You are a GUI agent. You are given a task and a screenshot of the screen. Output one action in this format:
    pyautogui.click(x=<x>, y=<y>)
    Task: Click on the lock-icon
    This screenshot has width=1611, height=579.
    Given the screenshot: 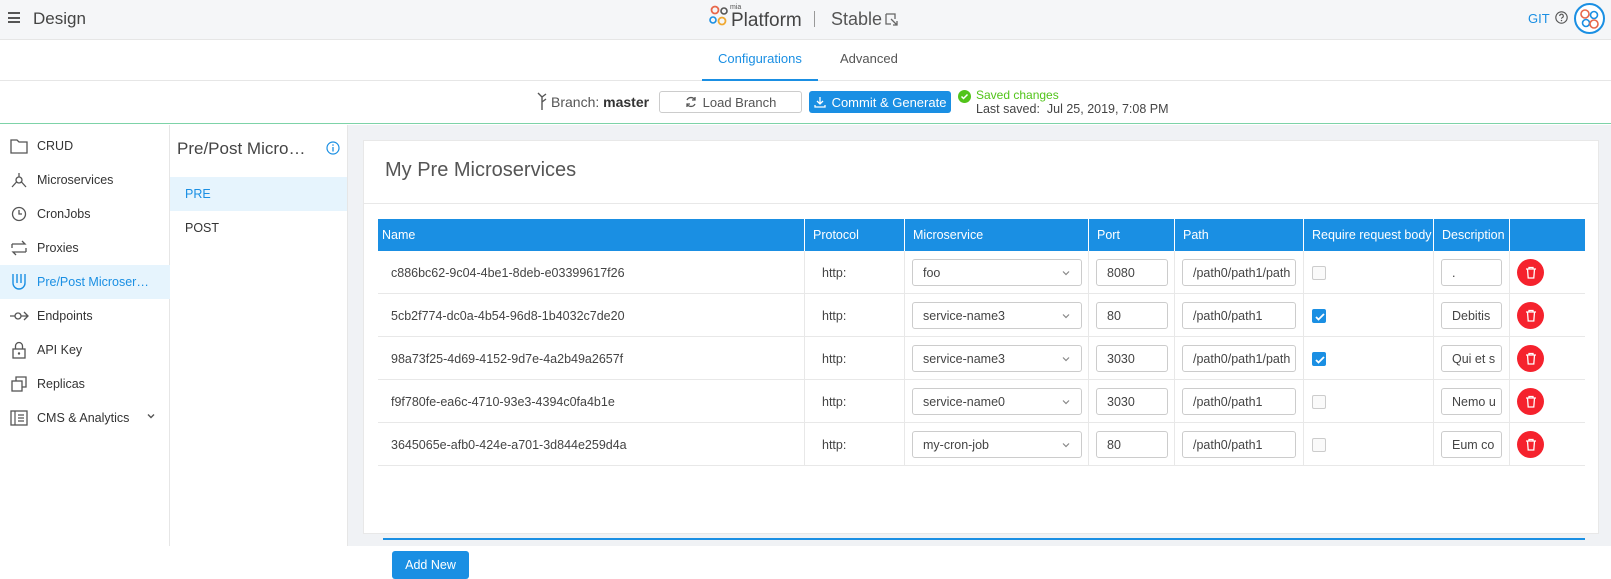 What is the action you would take?
    pyautogui.click(x=18, y=350)
    